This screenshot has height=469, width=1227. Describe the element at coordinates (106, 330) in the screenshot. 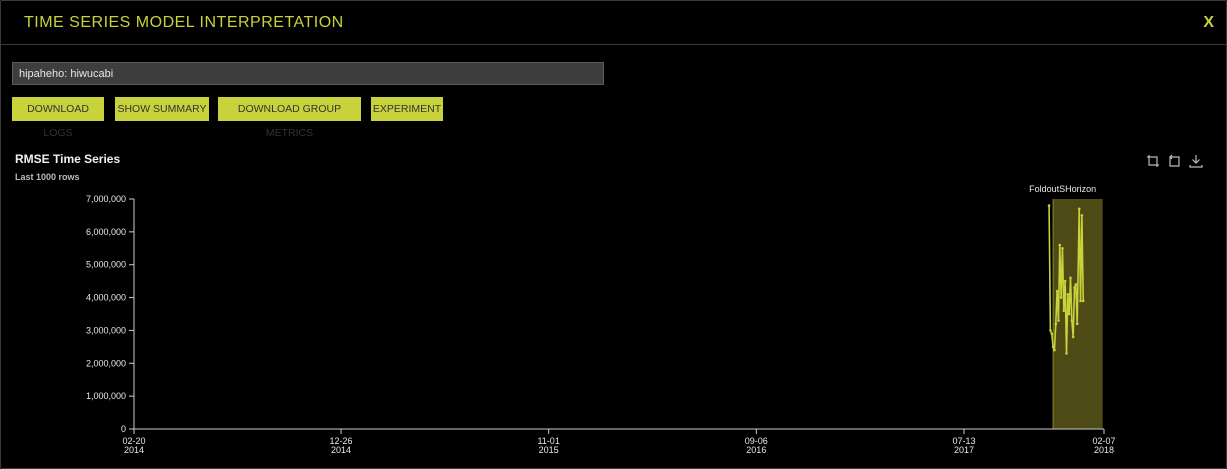

I see `y-tick-label: 3,000,000` at that location.